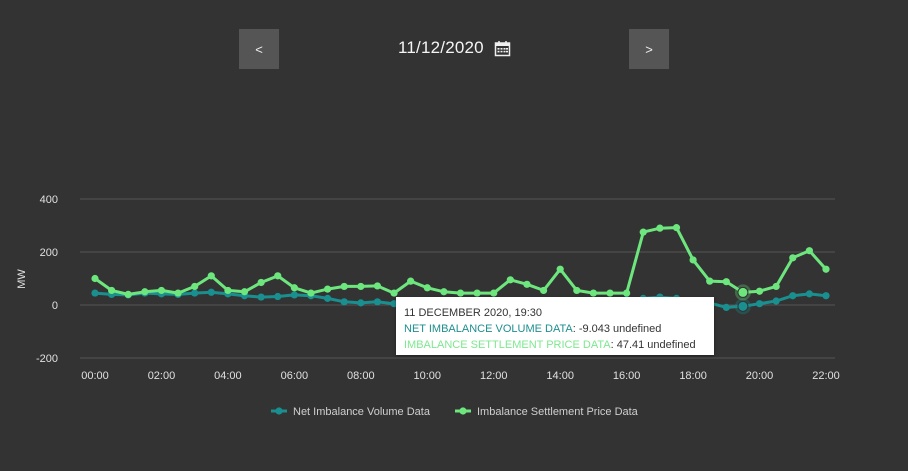 This screenshot has width=908, height=471. What do you see at coordinates (428, 376) in the screenshot?
I see `x-tick-label: 10:00` at bounding box center [428, 376].